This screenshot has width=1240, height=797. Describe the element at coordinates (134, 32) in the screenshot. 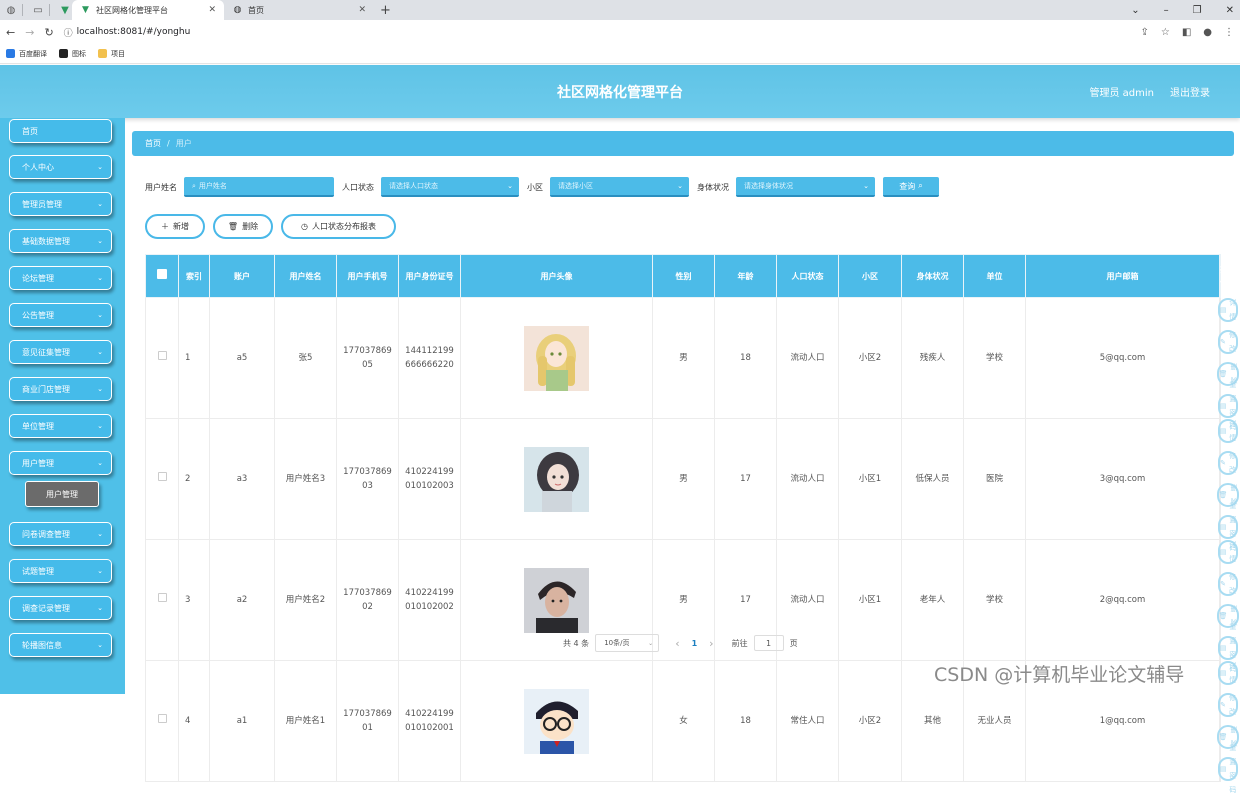

I see `url-field: localhost:8081/#/yonghu` at that location.